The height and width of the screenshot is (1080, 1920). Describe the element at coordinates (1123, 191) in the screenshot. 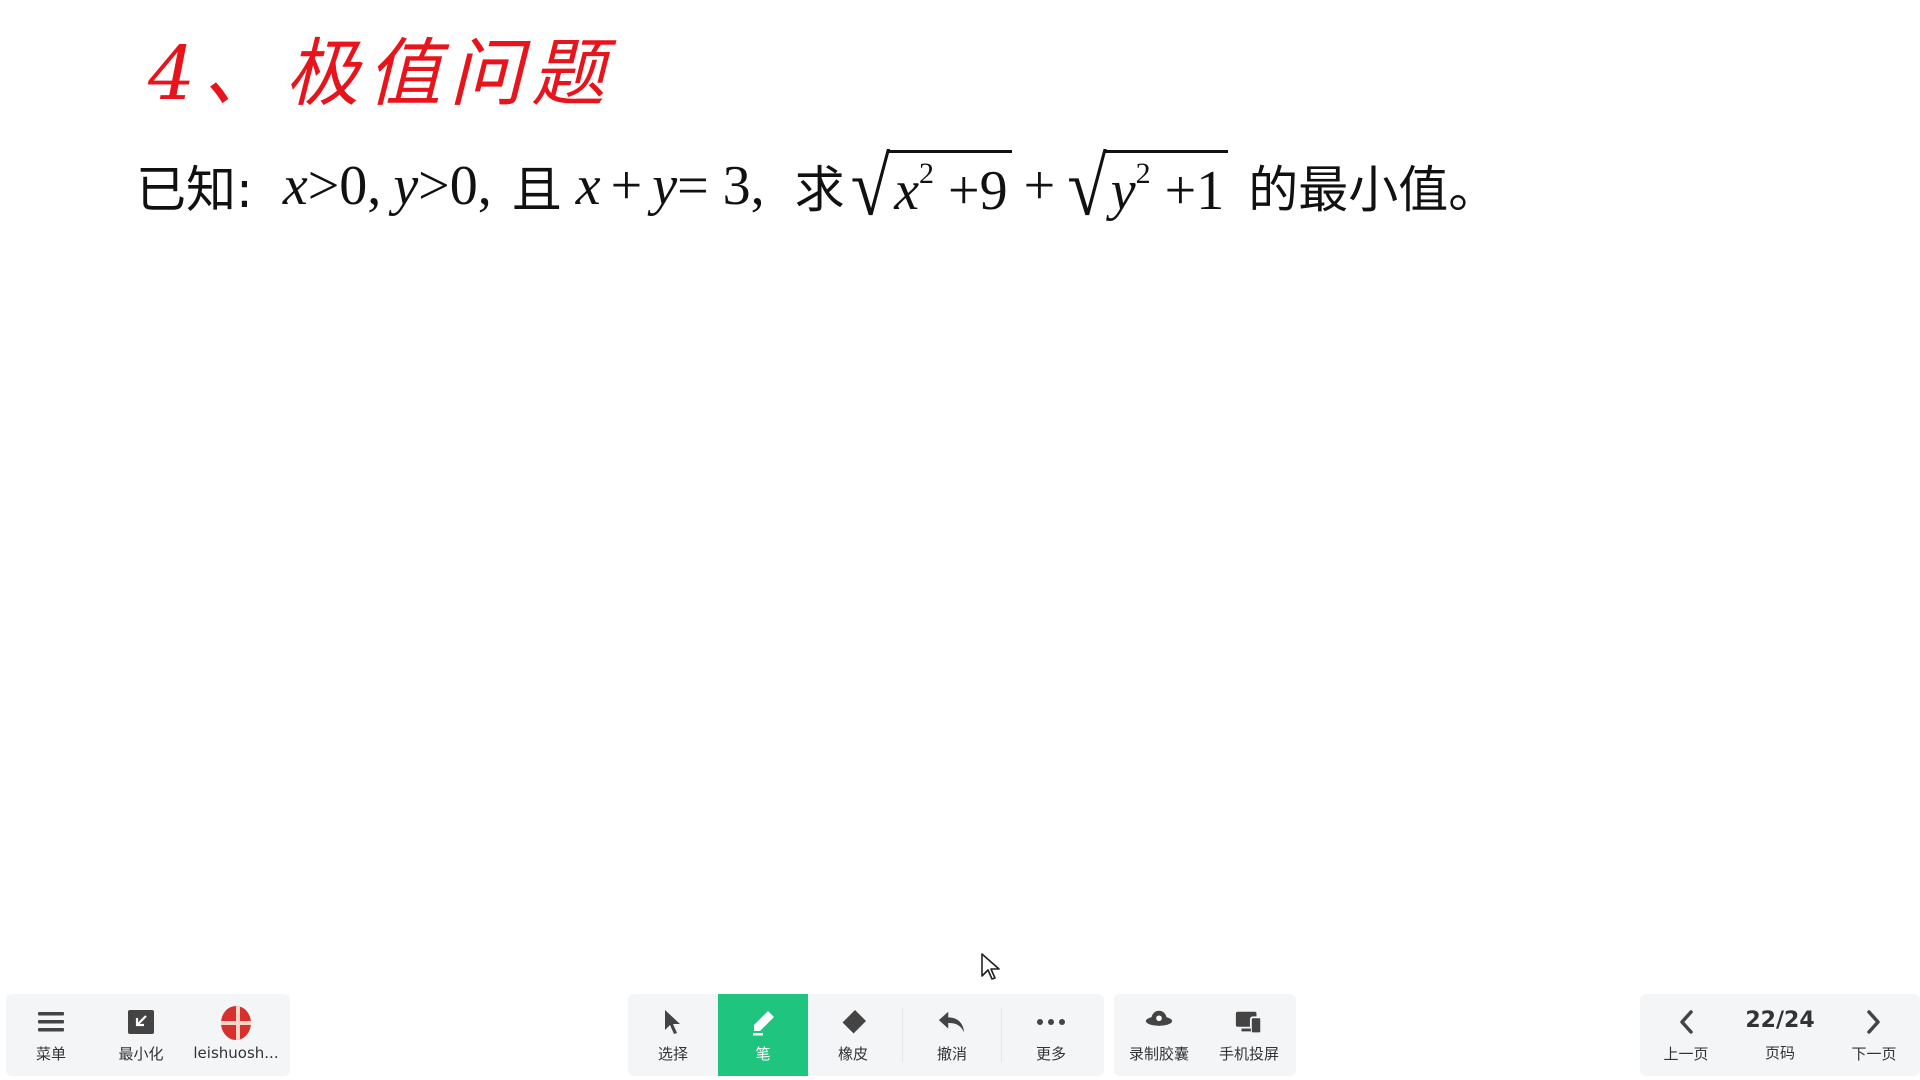

I see `sqrt2-var: y` at that location.